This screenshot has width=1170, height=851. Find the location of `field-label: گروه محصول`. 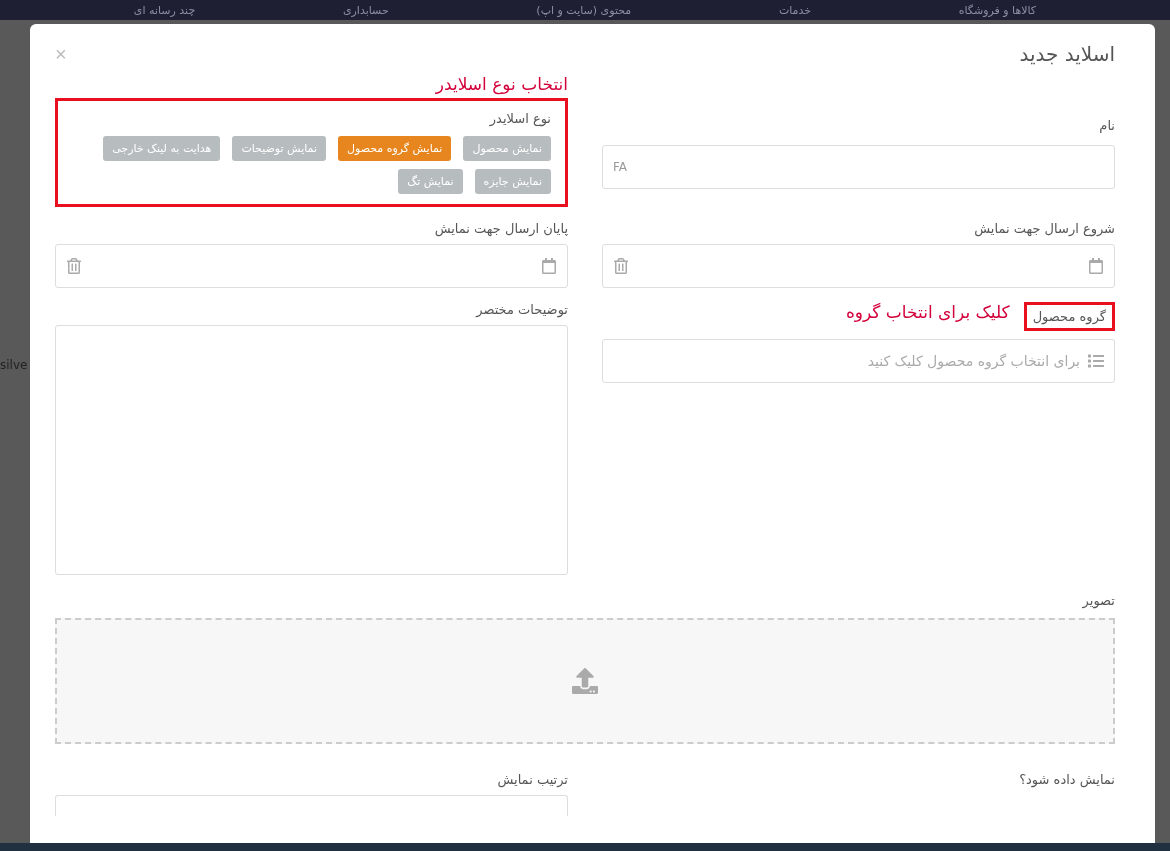

field-label: گروه محصول is located at coordinates (1069, 316).